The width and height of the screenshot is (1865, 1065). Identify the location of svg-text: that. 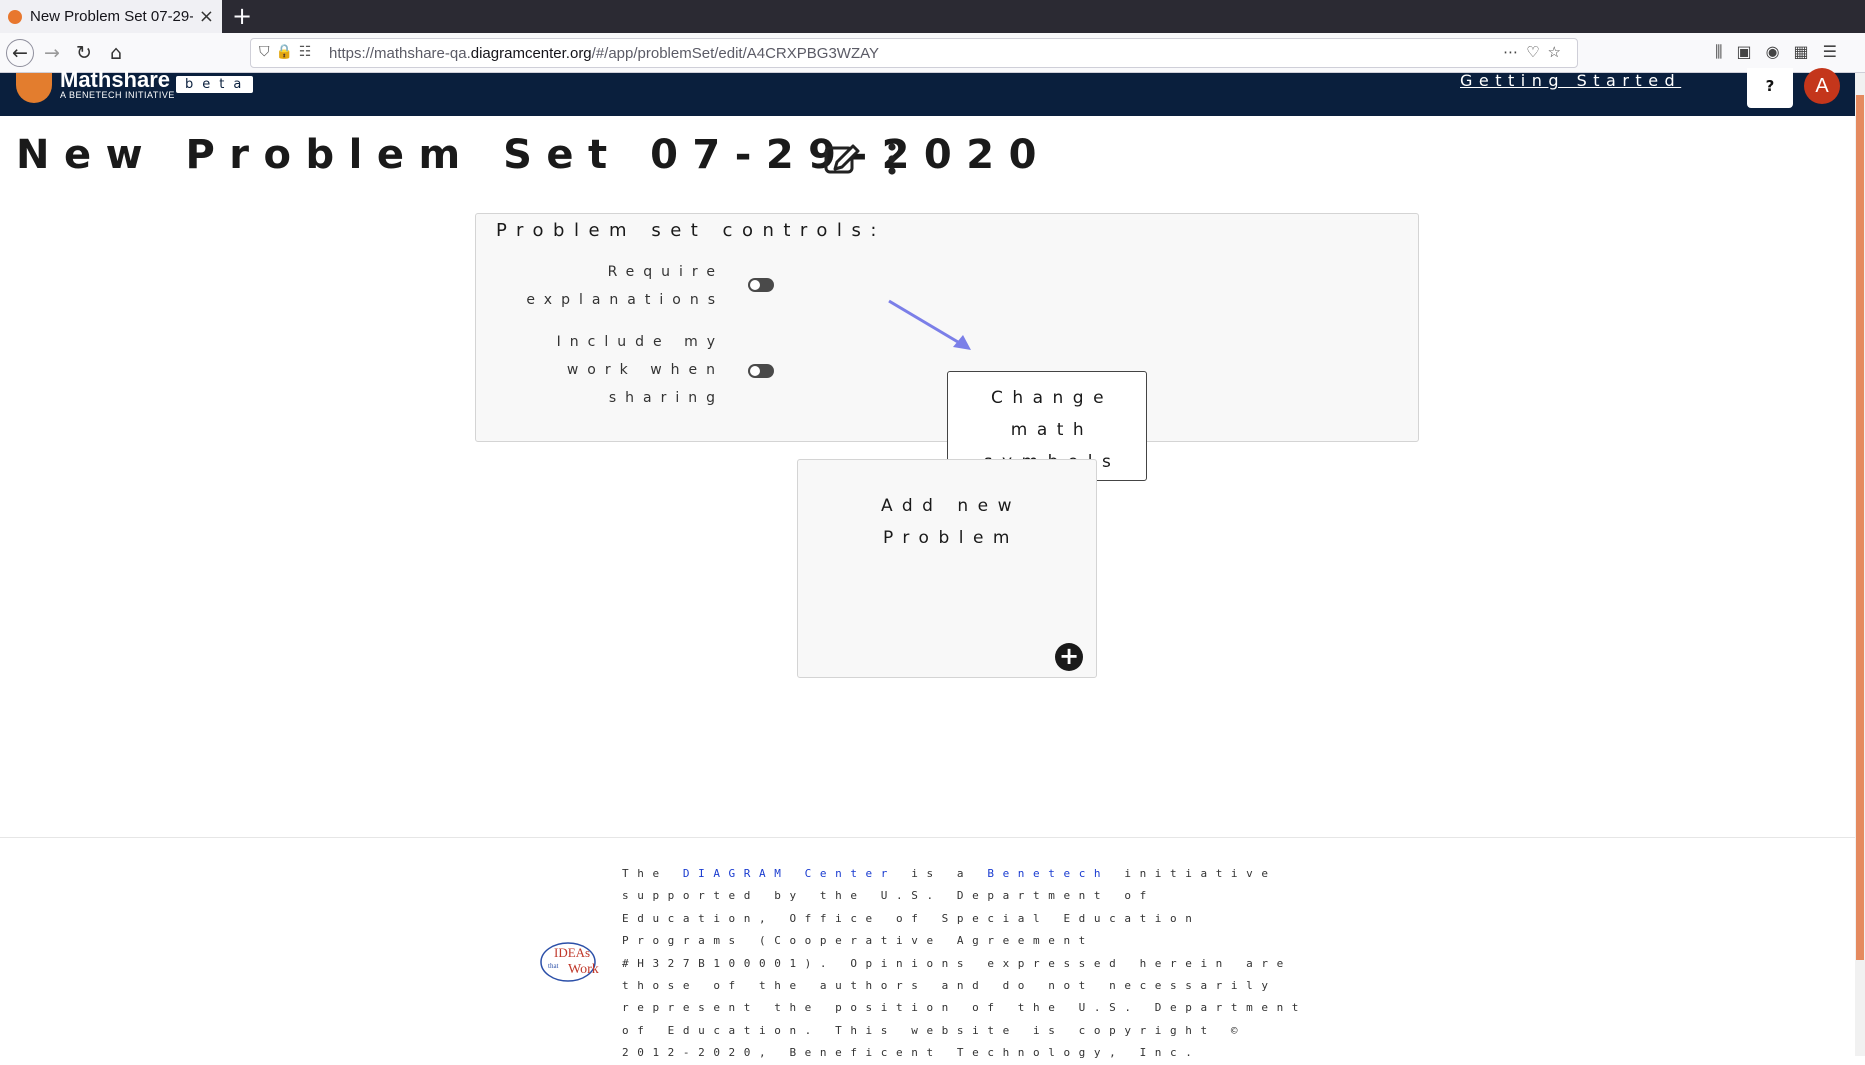
(553, 966).